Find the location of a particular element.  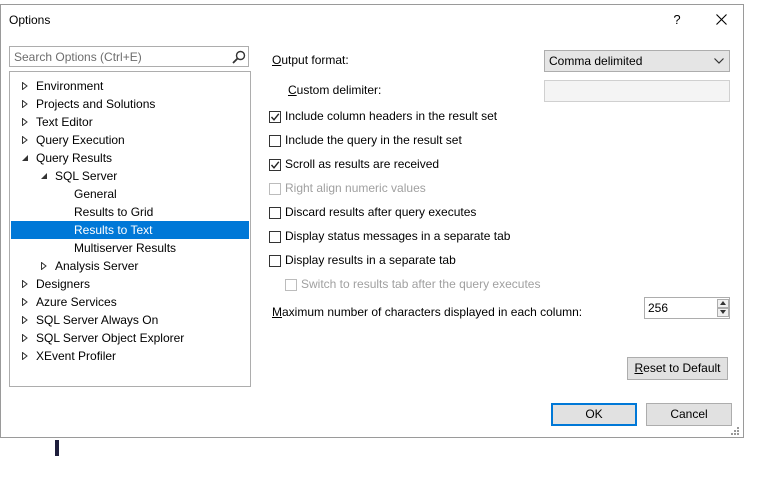

tree-item-label: SQL Server Object Explorer is located at coordinates (110, 338).